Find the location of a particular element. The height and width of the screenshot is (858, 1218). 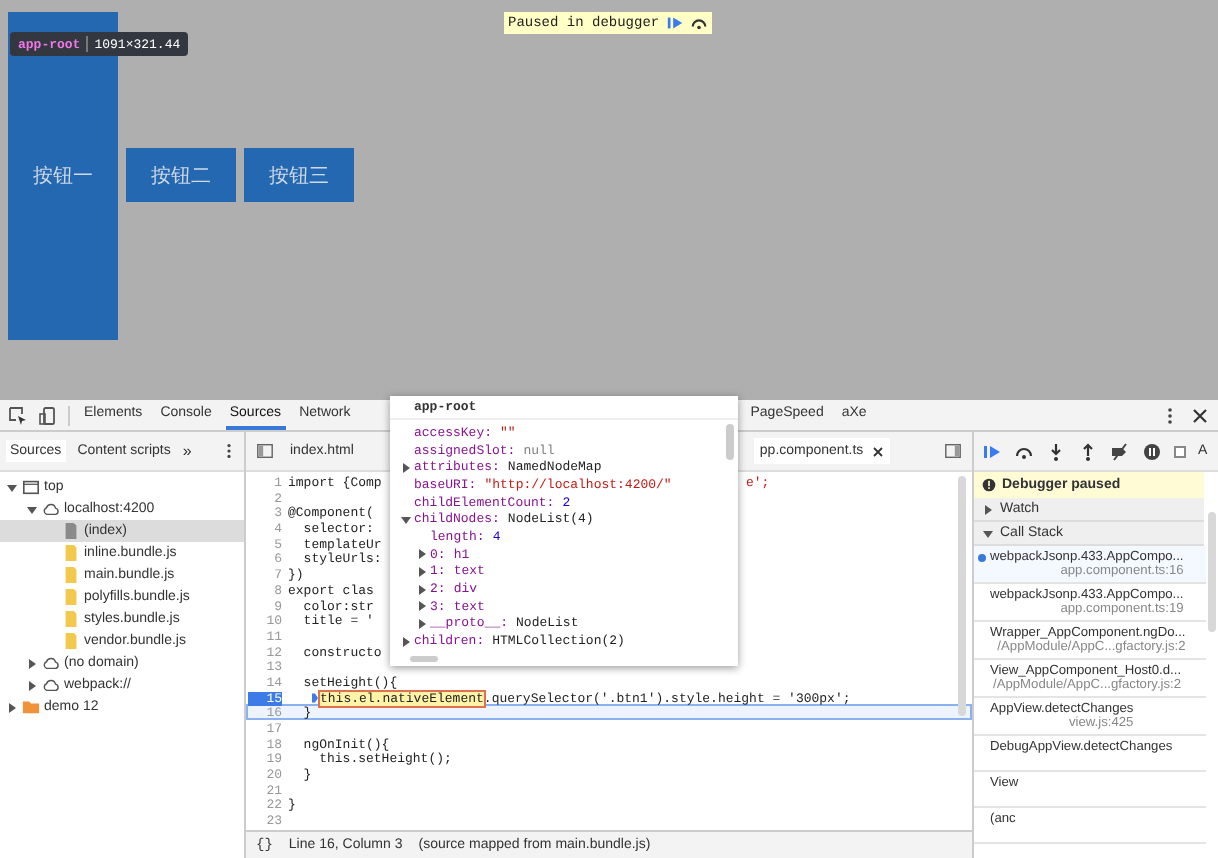

info-icon is located at coordinates (989, 485).